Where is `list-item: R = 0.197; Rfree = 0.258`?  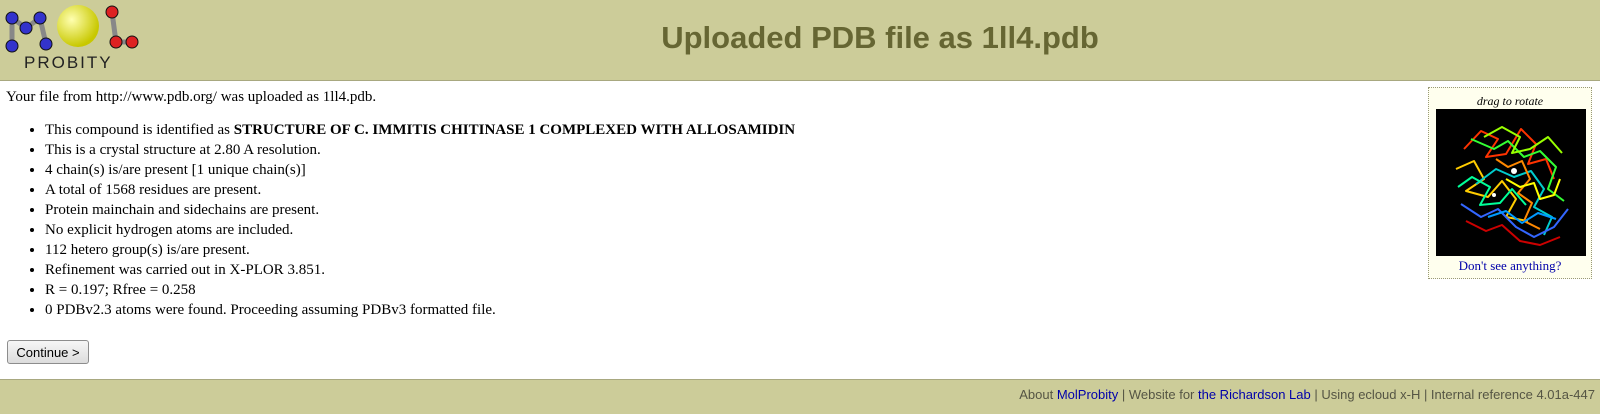 list-item: R = 0.197; Rfree = 0.258 is located at coordinates (420, 291).